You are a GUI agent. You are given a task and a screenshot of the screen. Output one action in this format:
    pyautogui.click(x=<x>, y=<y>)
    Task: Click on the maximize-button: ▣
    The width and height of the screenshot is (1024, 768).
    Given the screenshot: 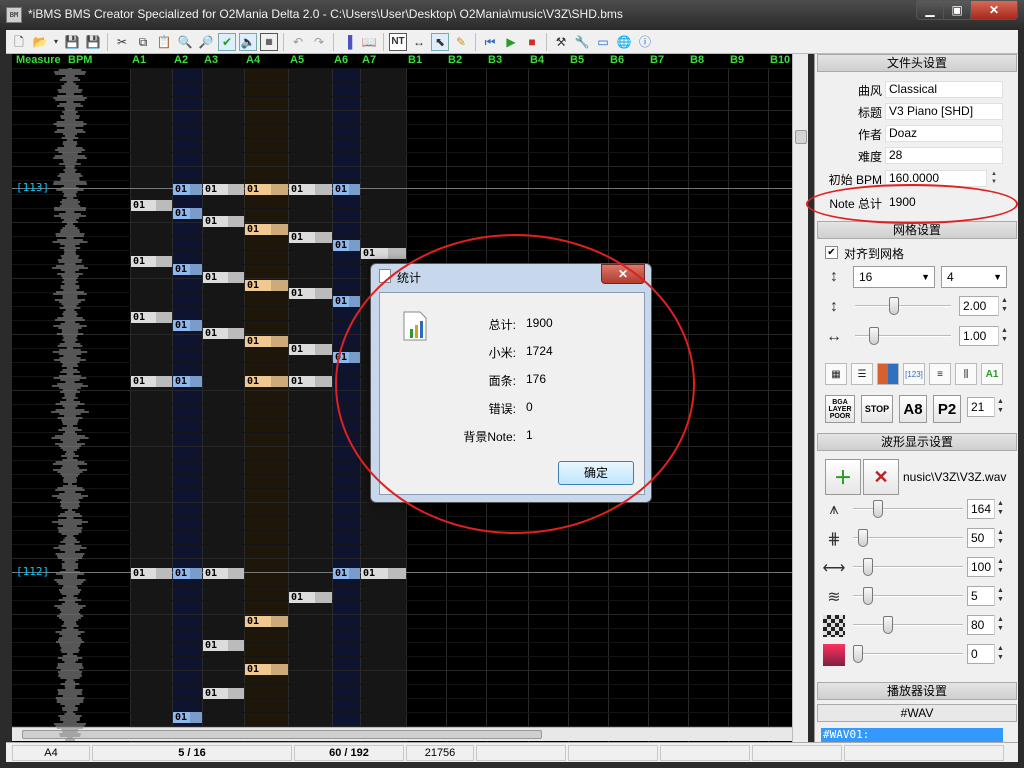 What is the action you would take?
    pyautogui.click(x=957, y=10)
    